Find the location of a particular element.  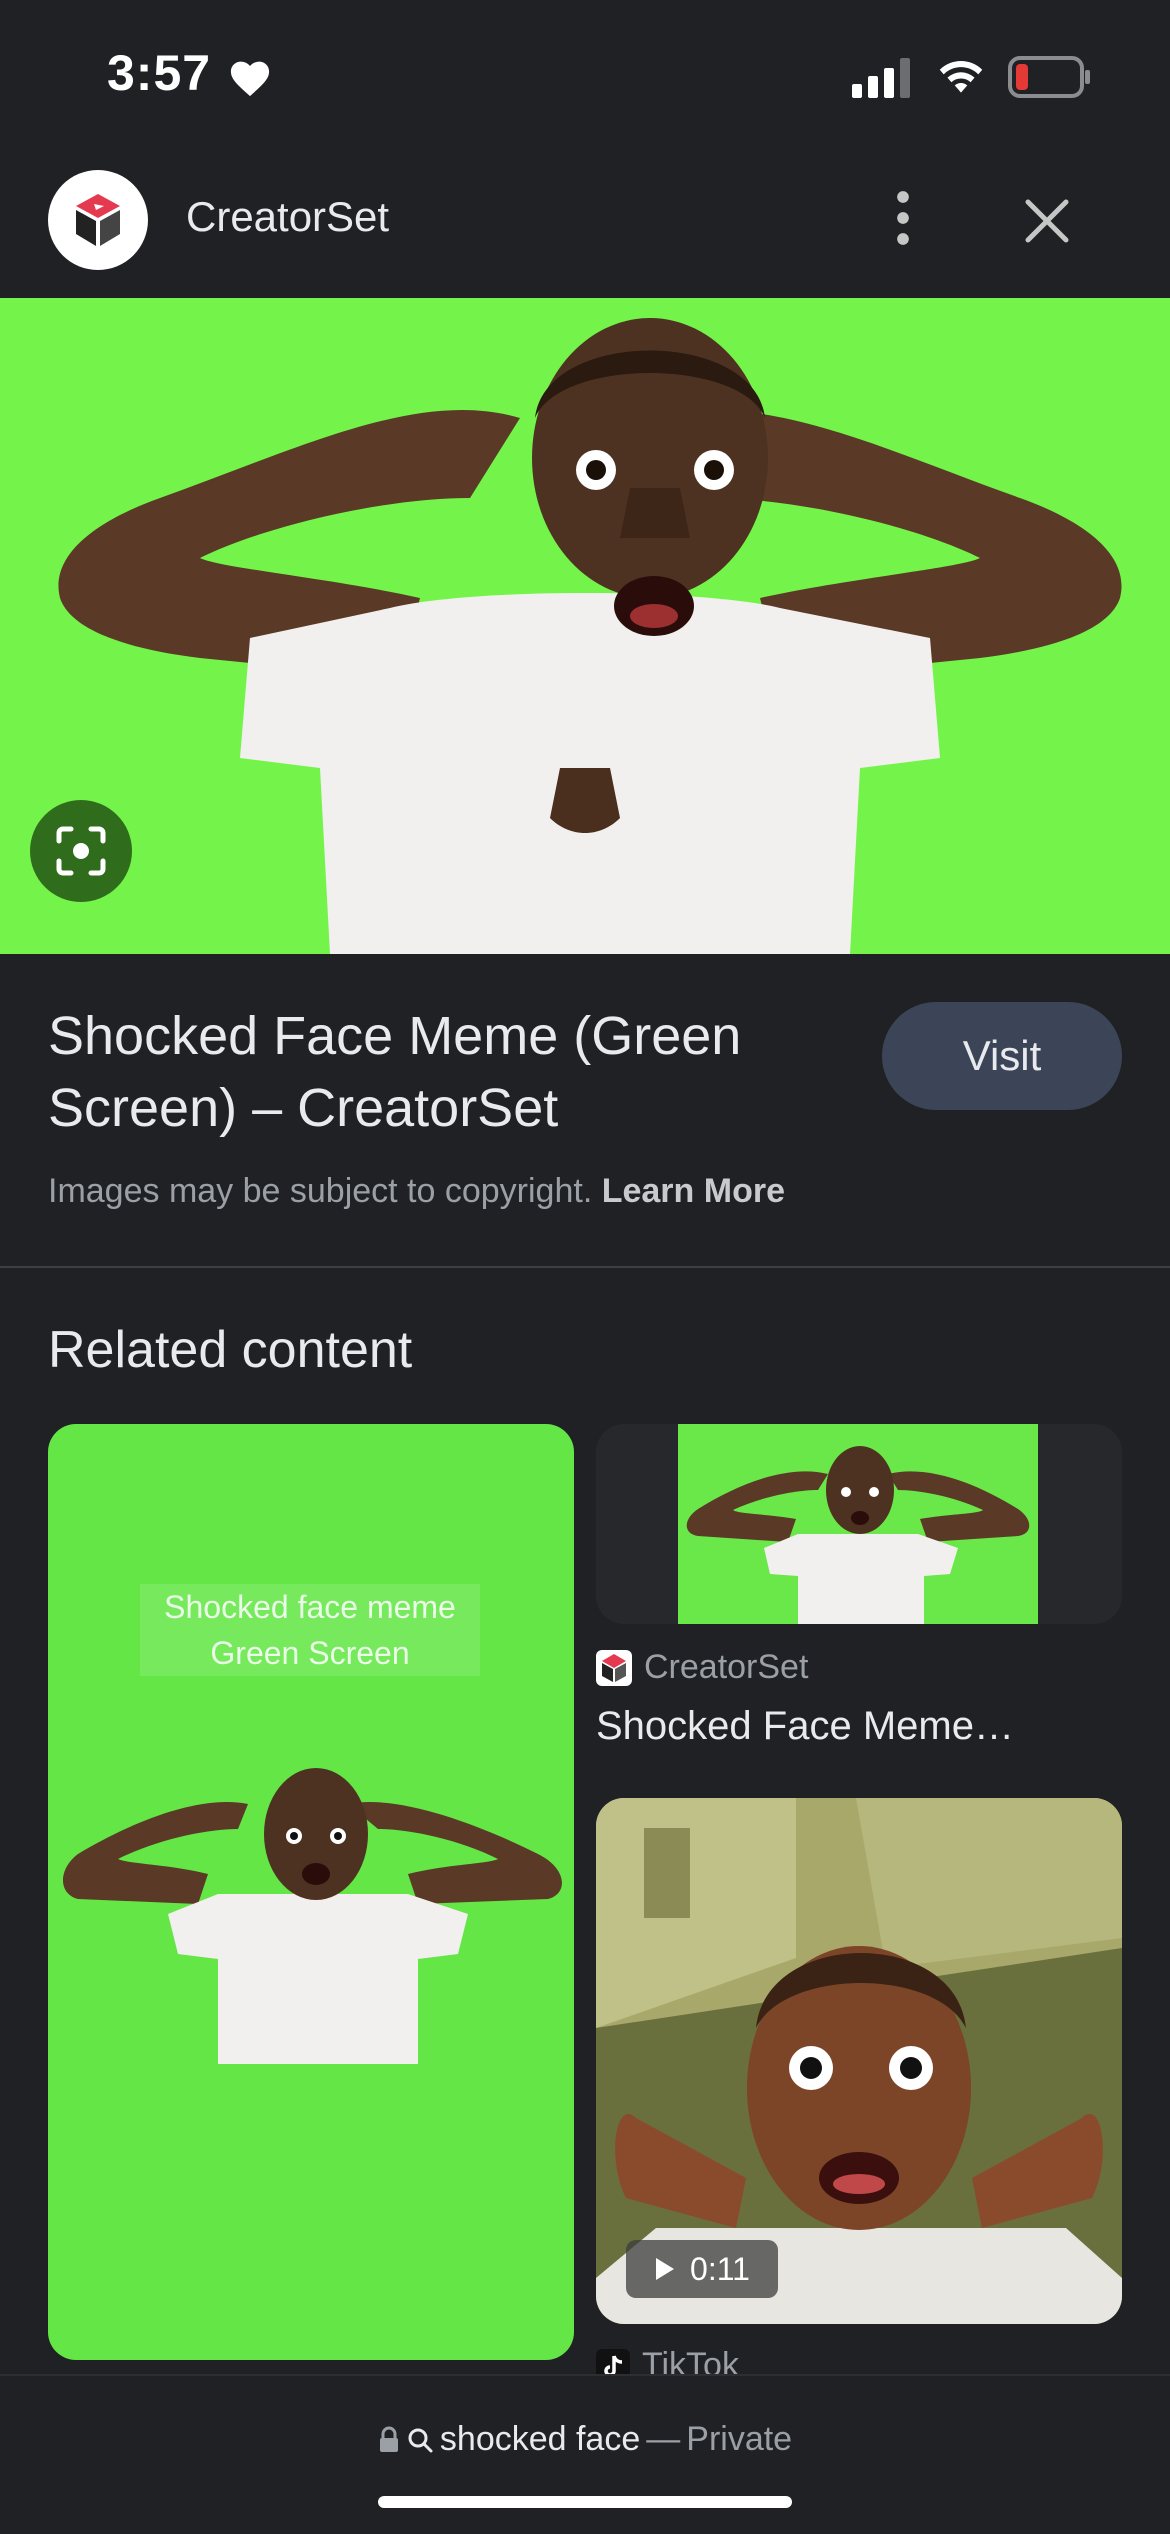

search-icon is located at coordinates (420, 2440).